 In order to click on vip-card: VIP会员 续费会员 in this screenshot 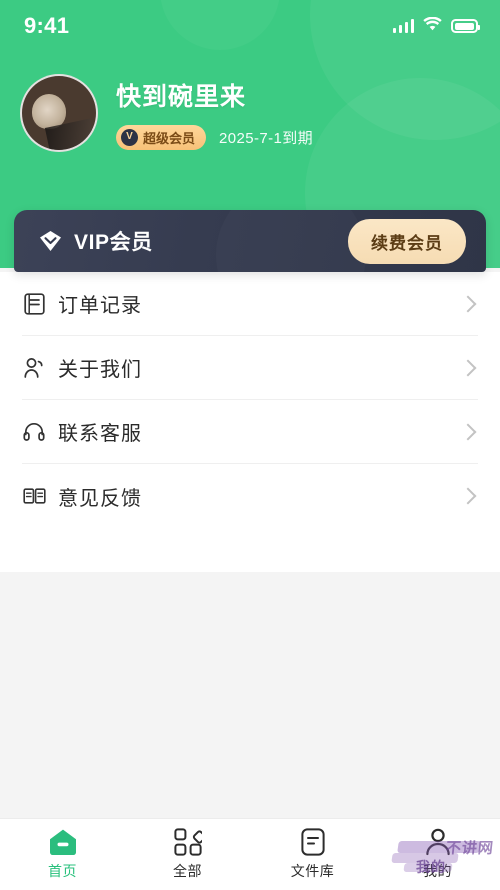, I will do `click(250, 241)`.